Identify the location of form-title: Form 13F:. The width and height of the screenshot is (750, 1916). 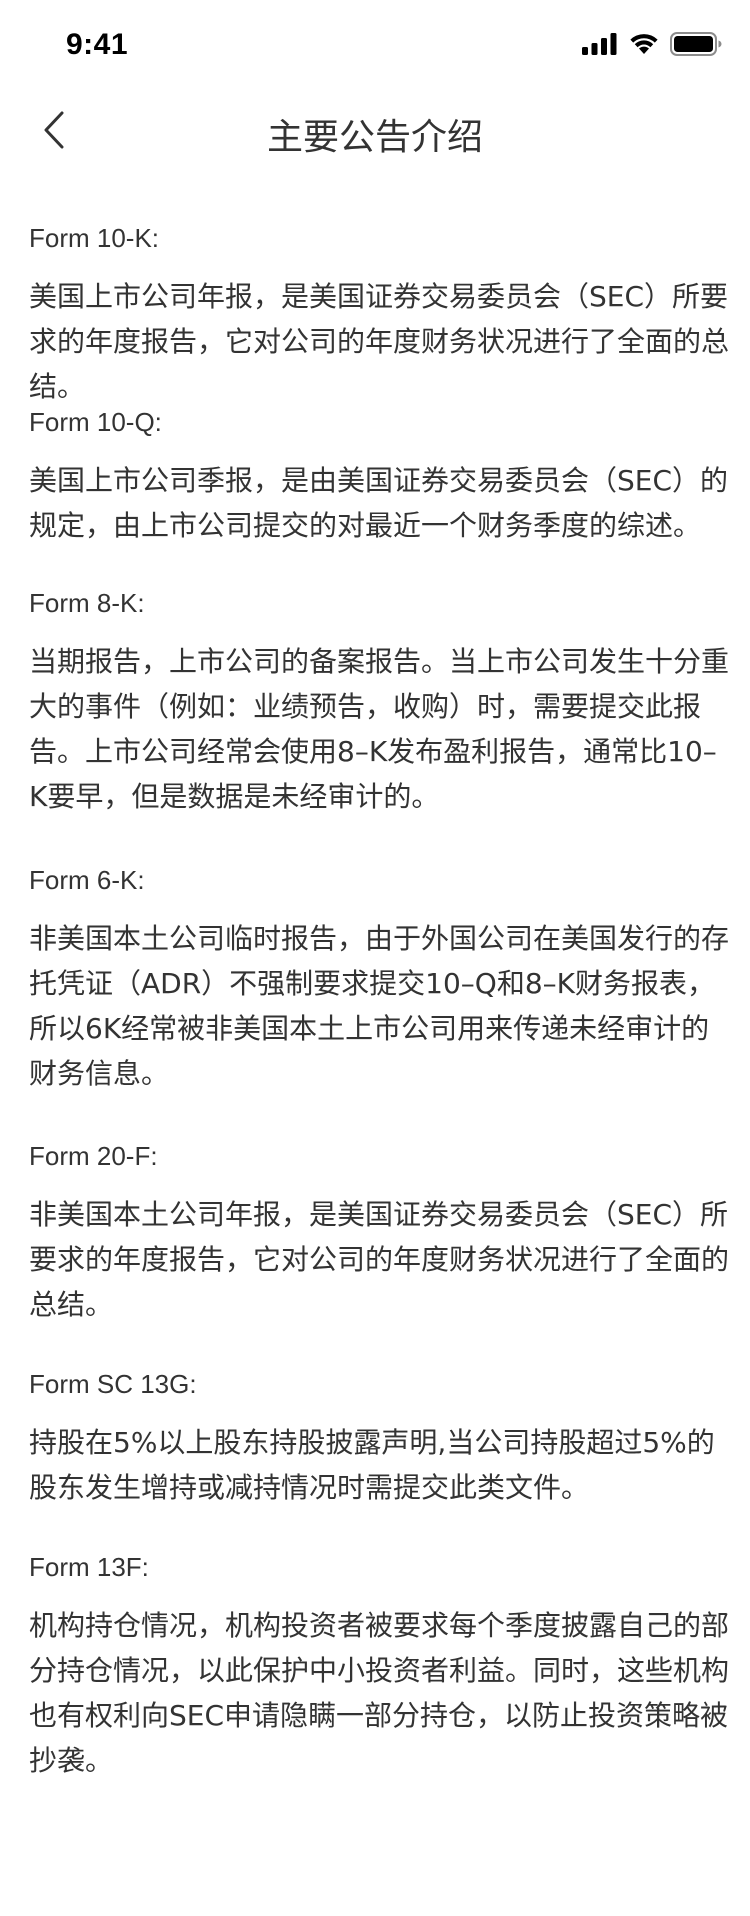
(89, 1567).